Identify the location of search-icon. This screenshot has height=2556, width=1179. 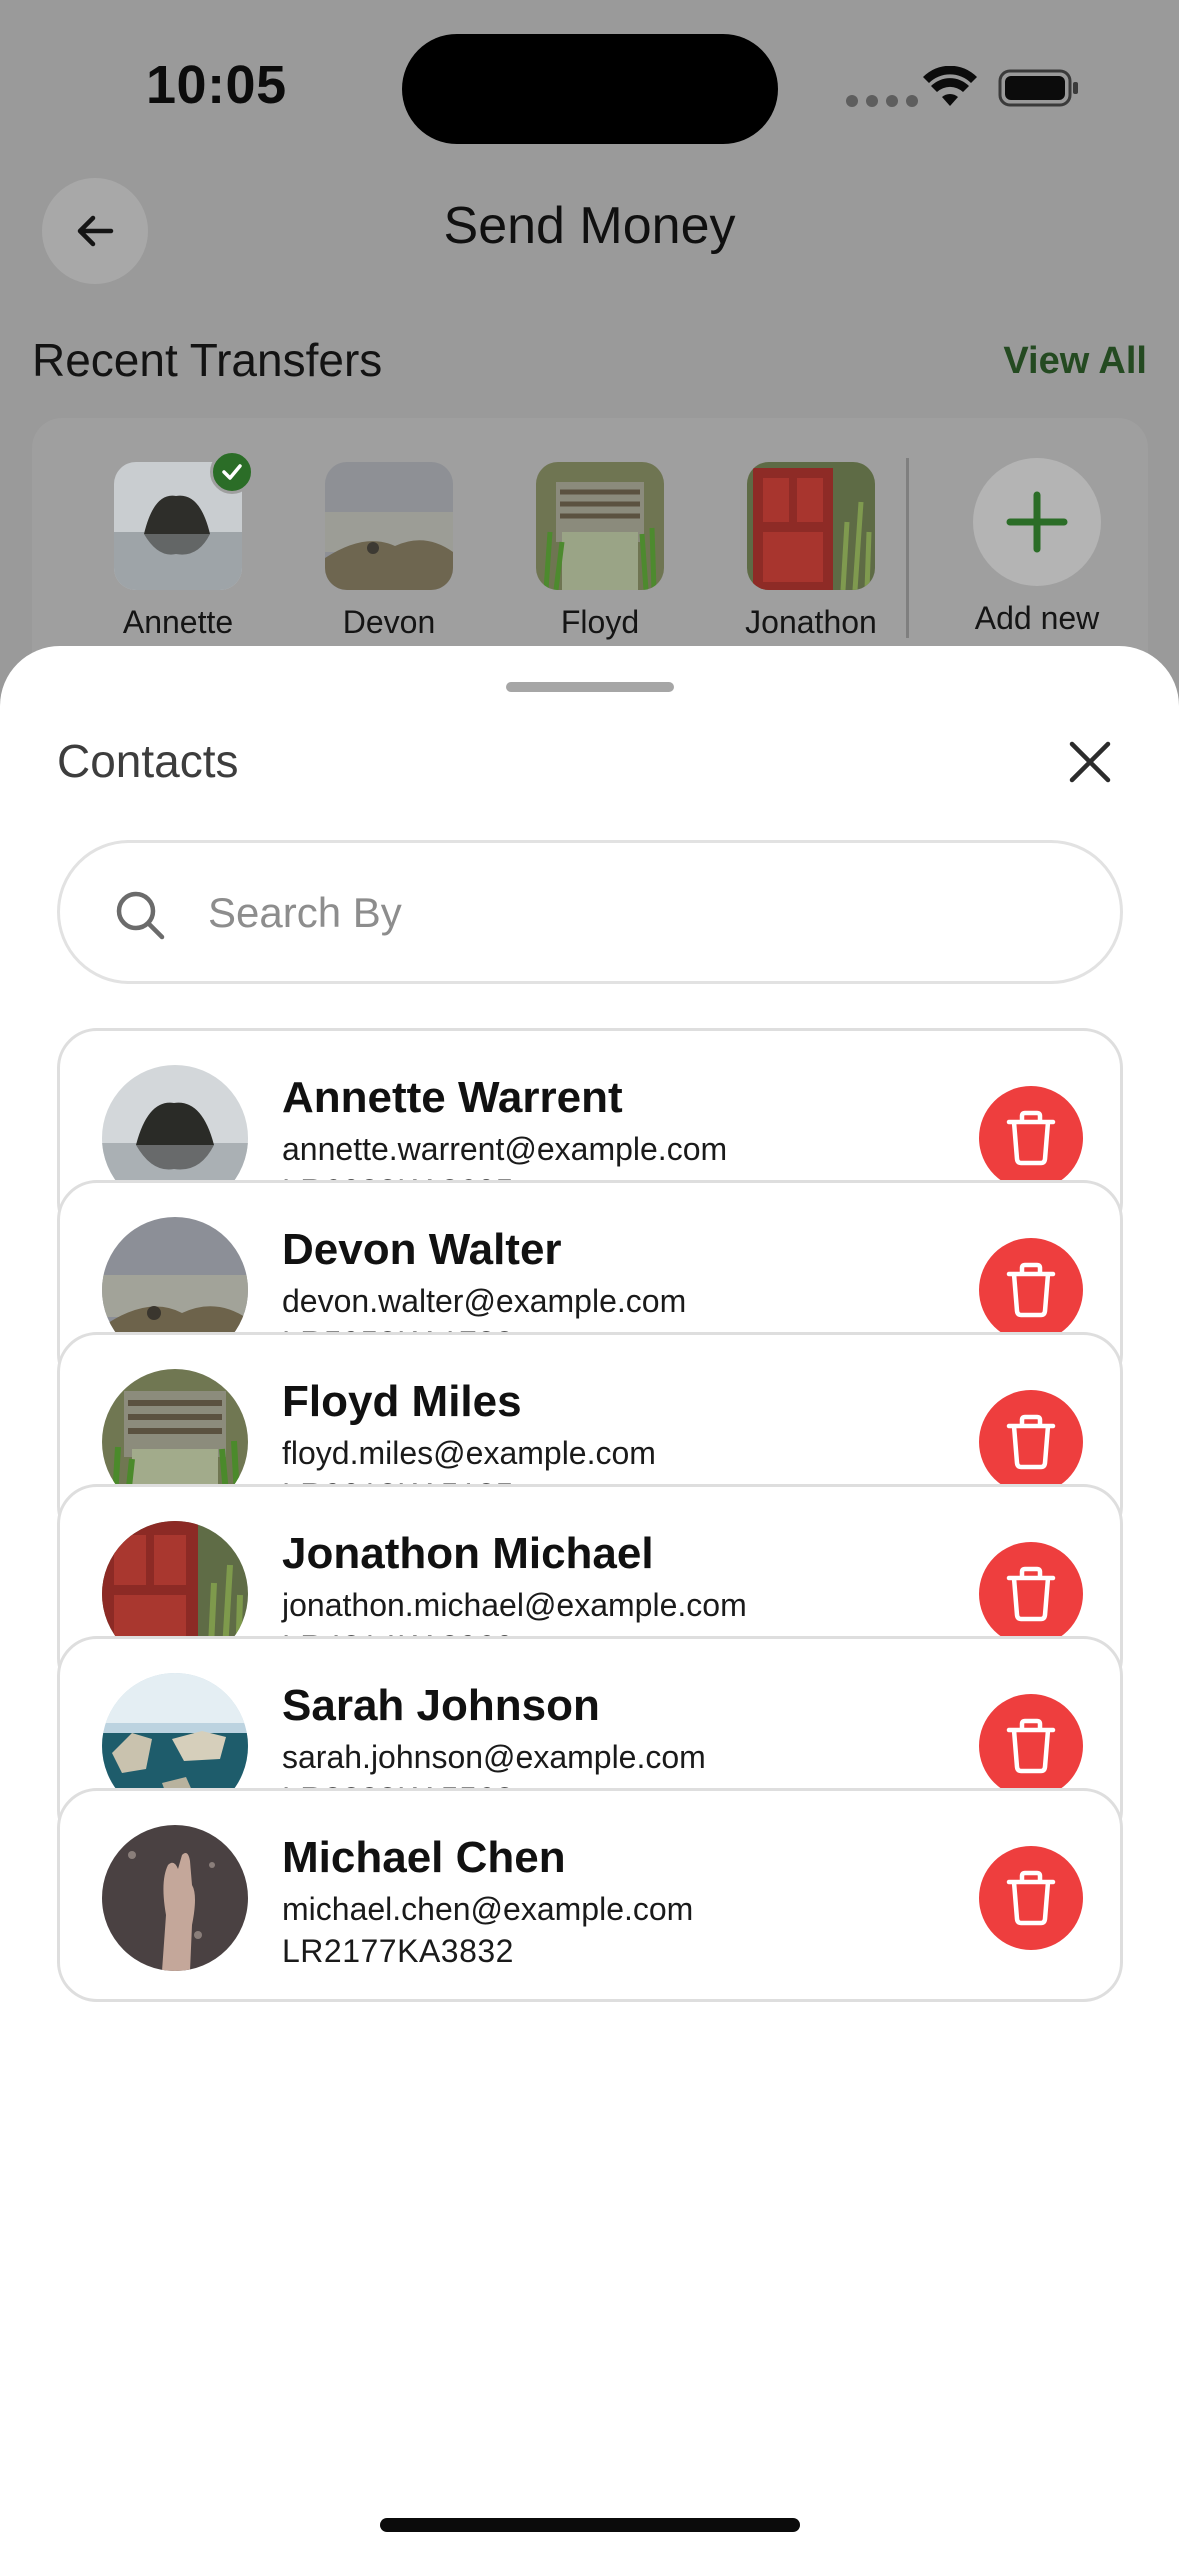
(140, 915).